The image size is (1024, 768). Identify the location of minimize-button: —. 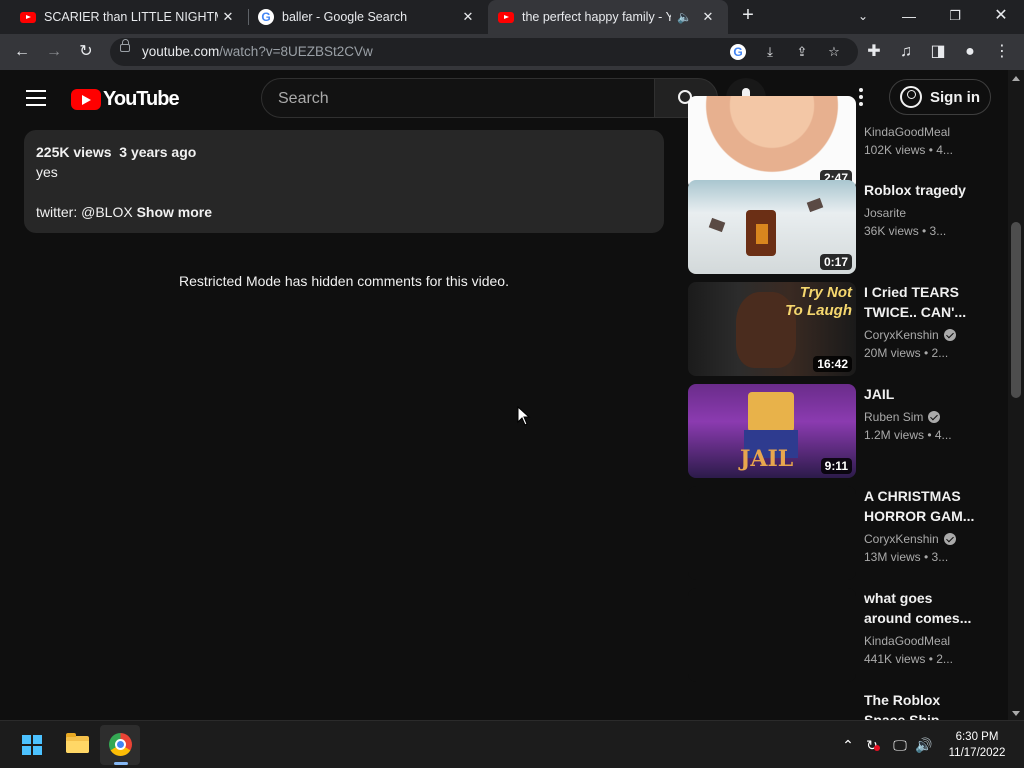
(909, 17).